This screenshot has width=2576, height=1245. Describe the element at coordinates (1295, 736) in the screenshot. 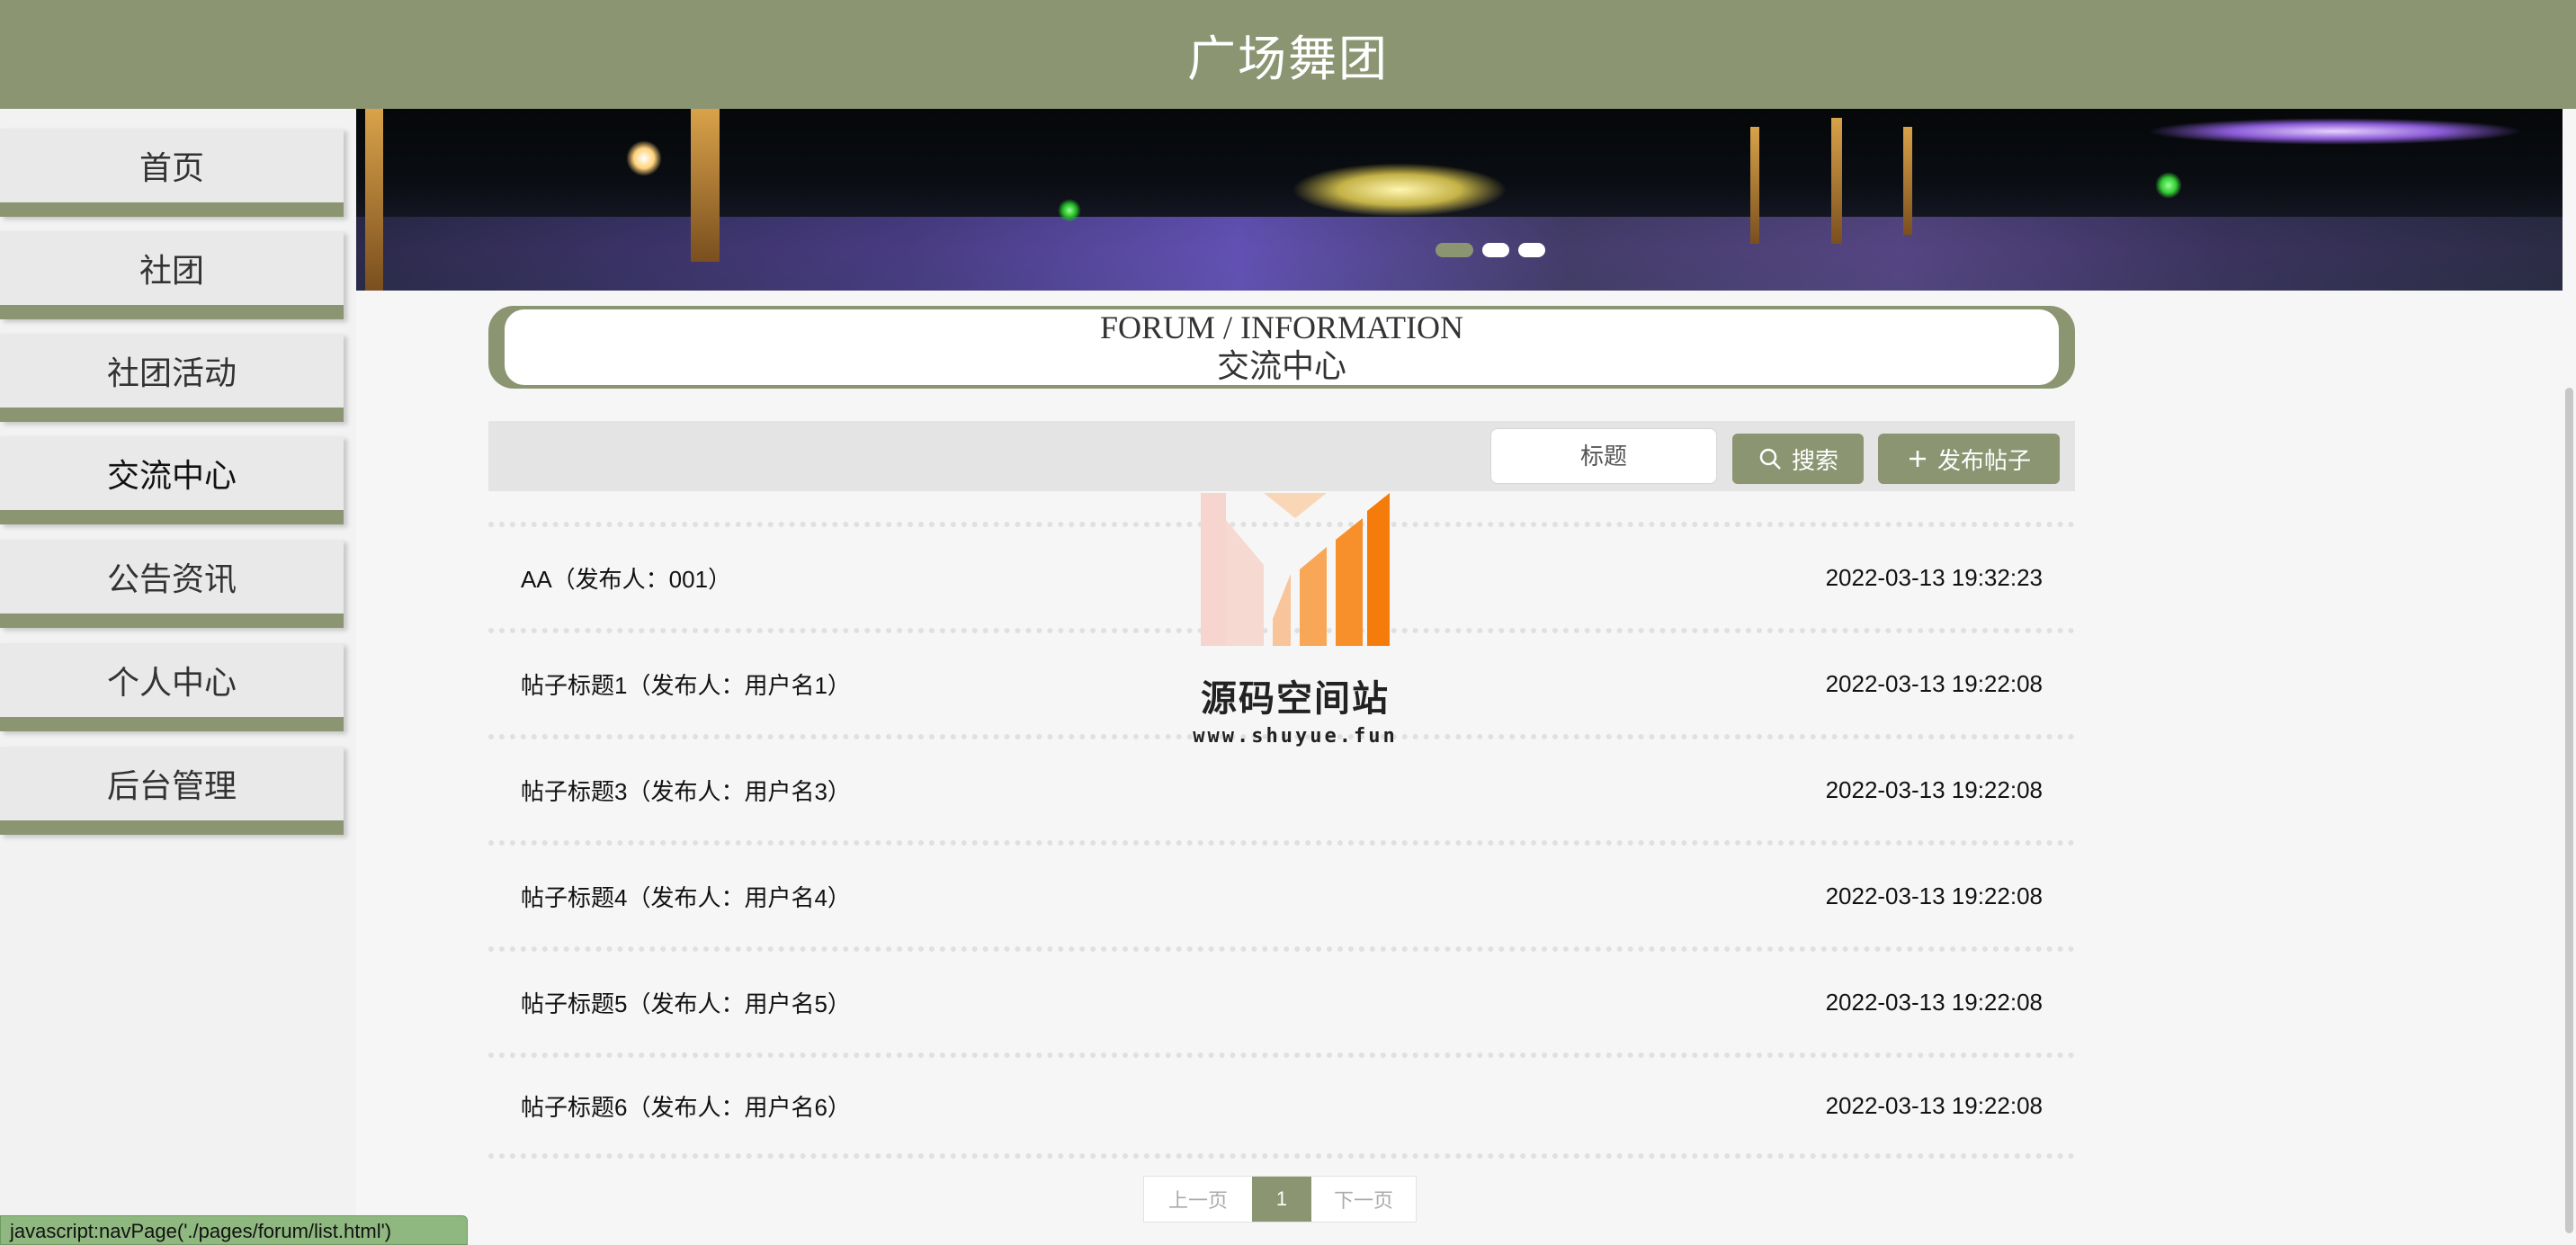

I see `watermark-url: www.shuyue.fun` at that location.